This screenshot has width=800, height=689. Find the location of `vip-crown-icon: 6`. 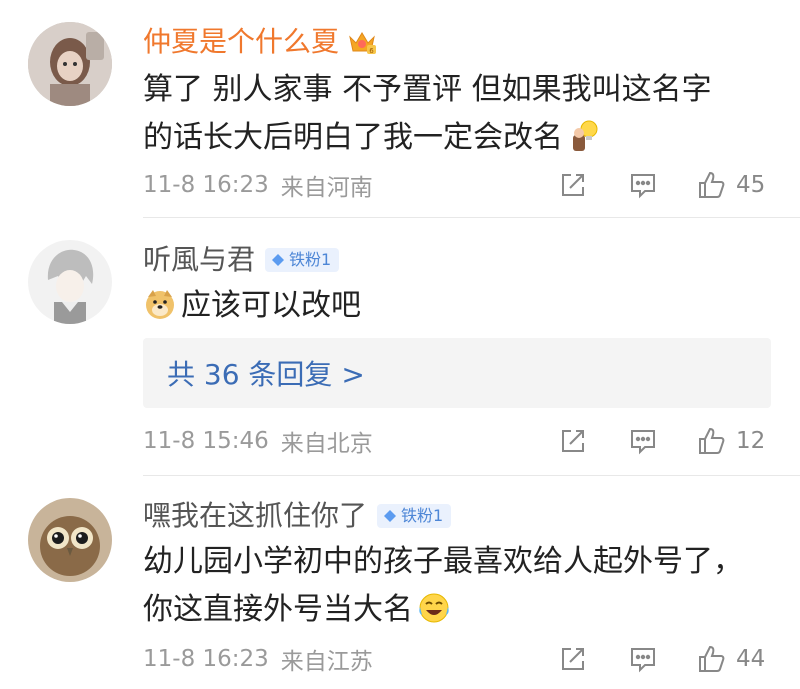

vip-crown-icon: 6 is located at coordinates (363, 43).